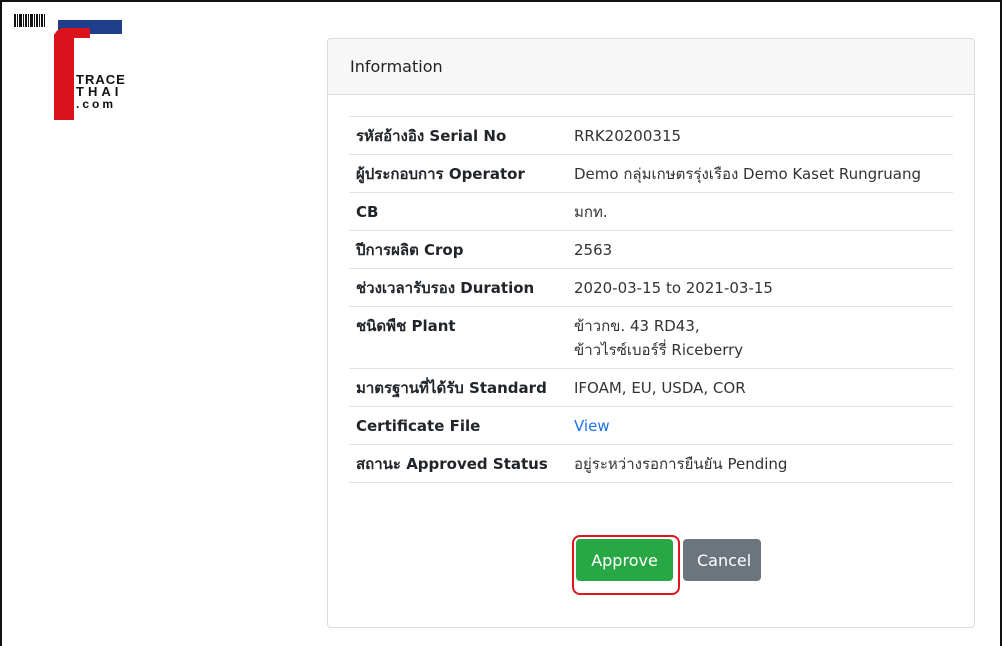  What do you see at coordinates (651, 425) in the screenshot?
I see `table-row: Certificate File View` at bounding box center [651, 425].